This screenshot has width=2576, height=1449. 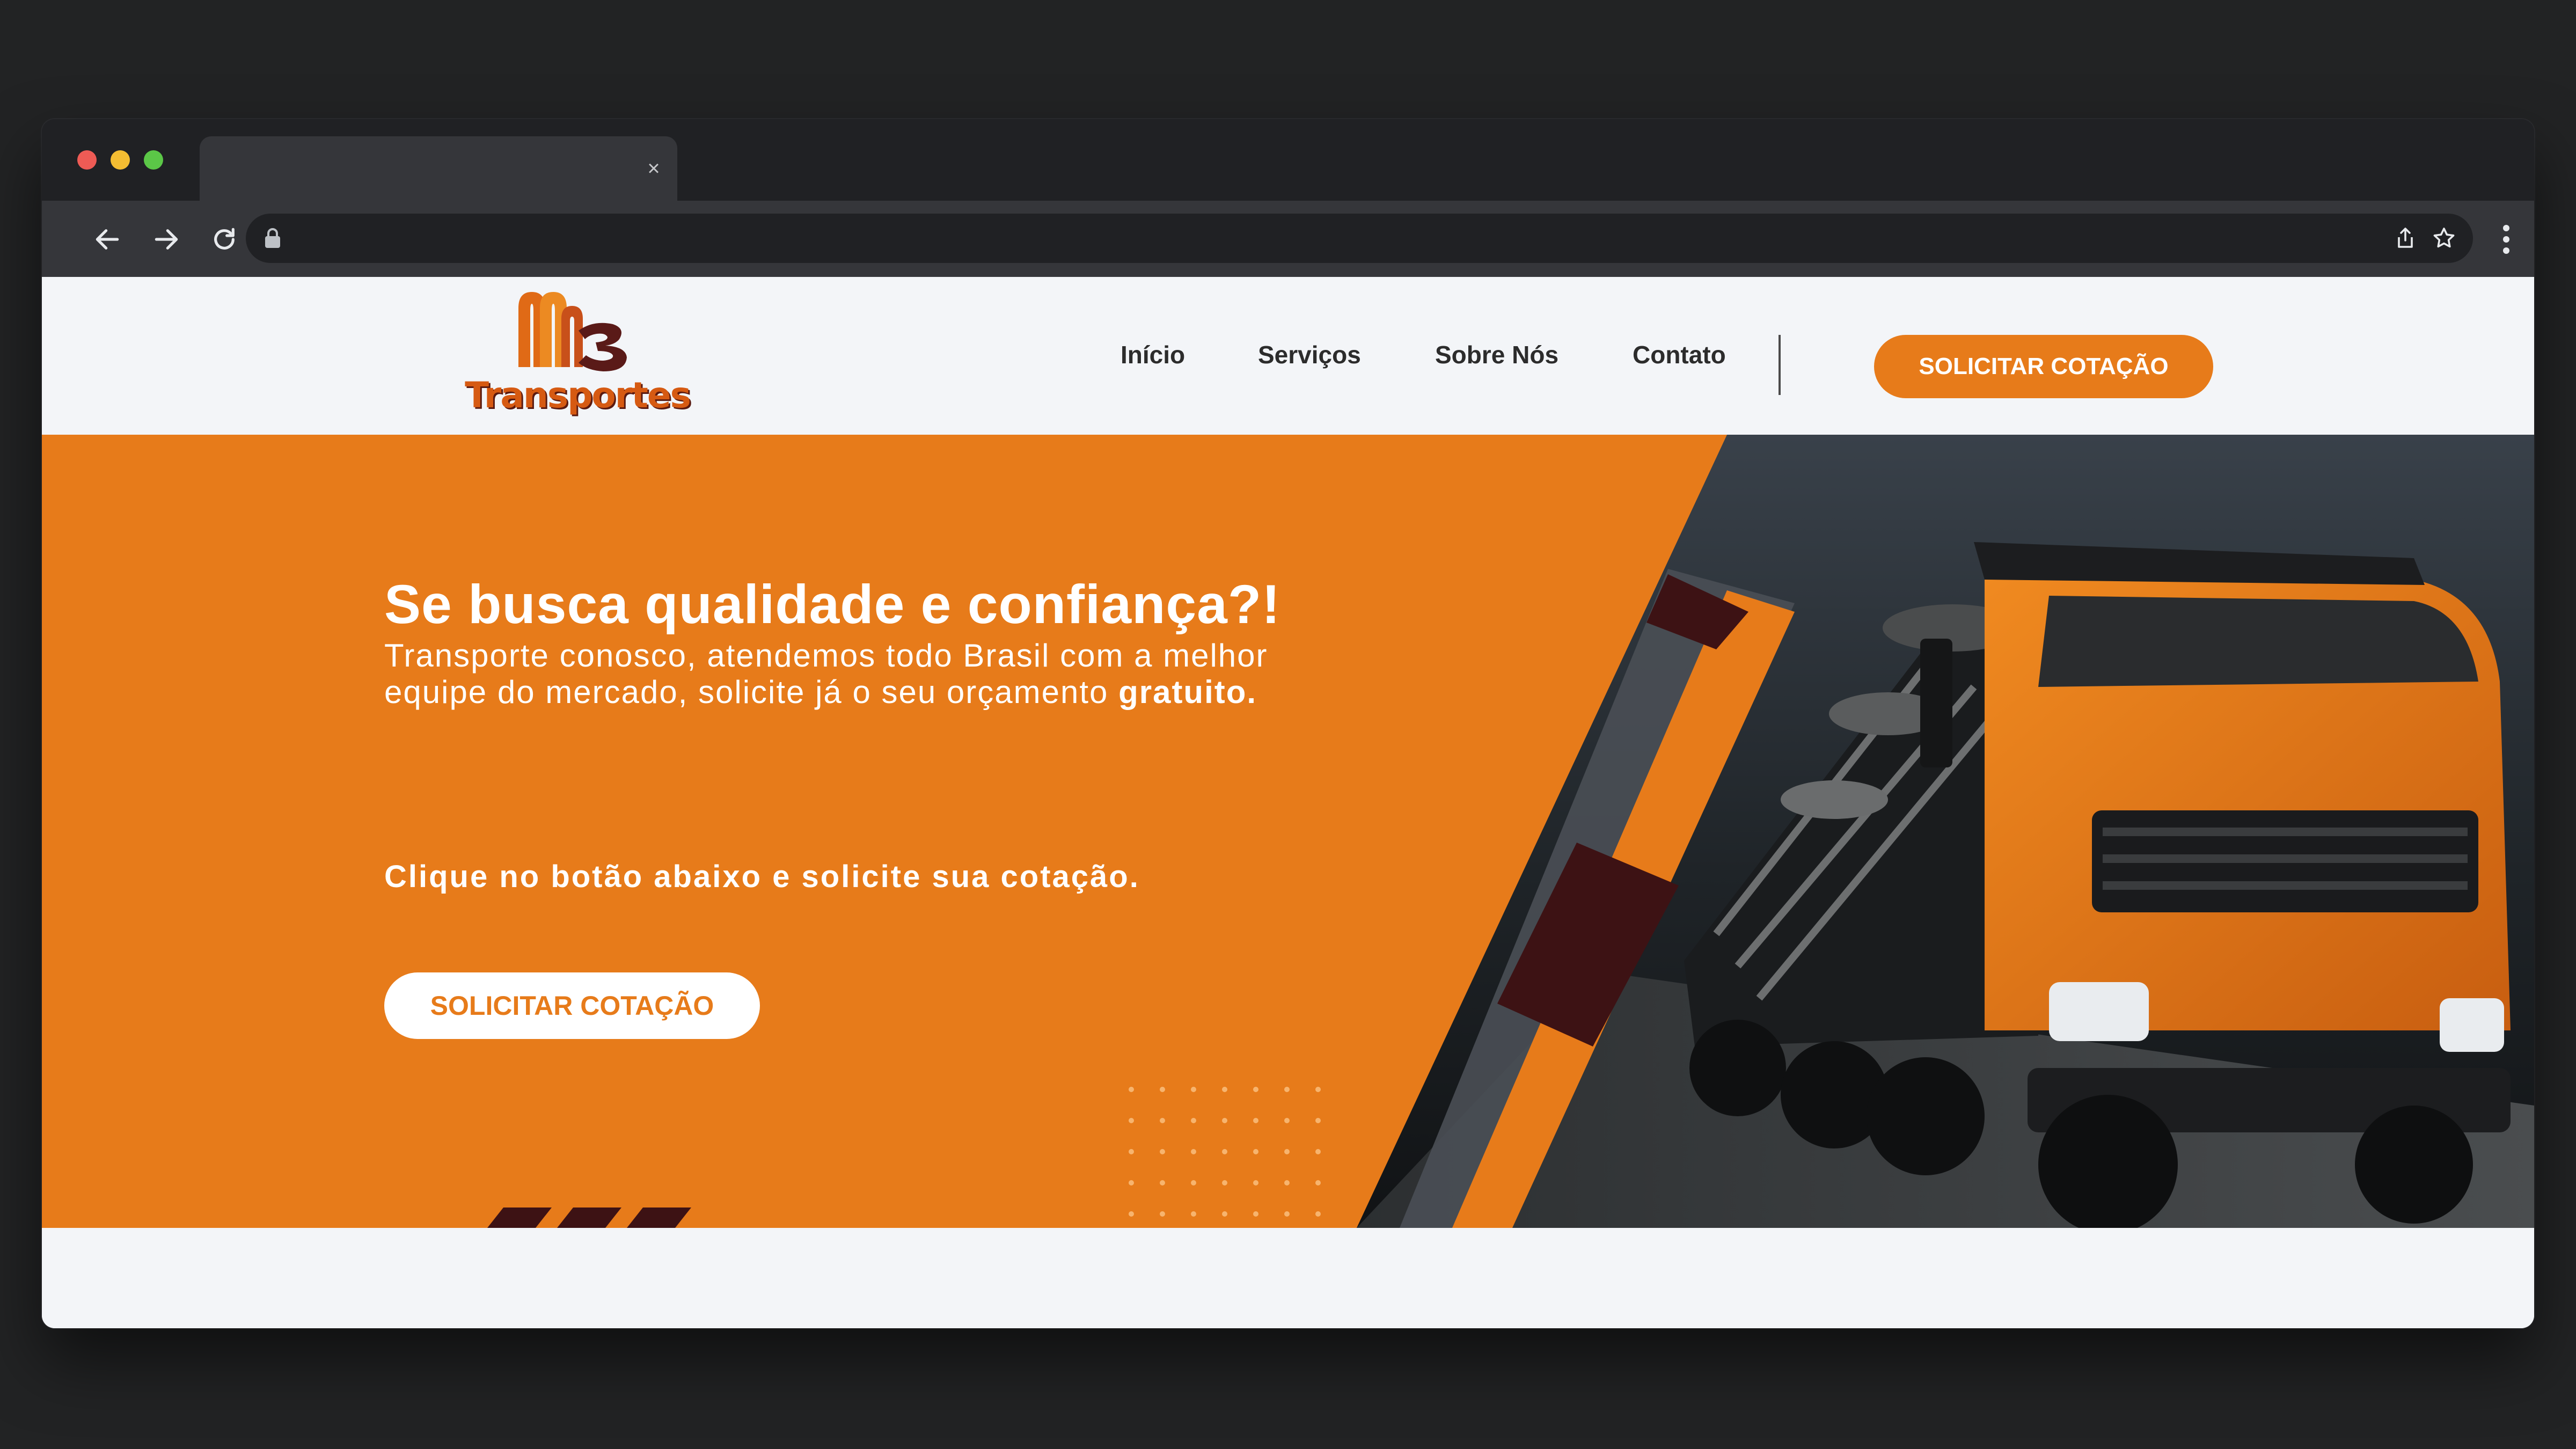 What do you see at coordinates (589, 1218) in the screenshot?
I see `stripe-decoration` at bounding box center [589, 1218].